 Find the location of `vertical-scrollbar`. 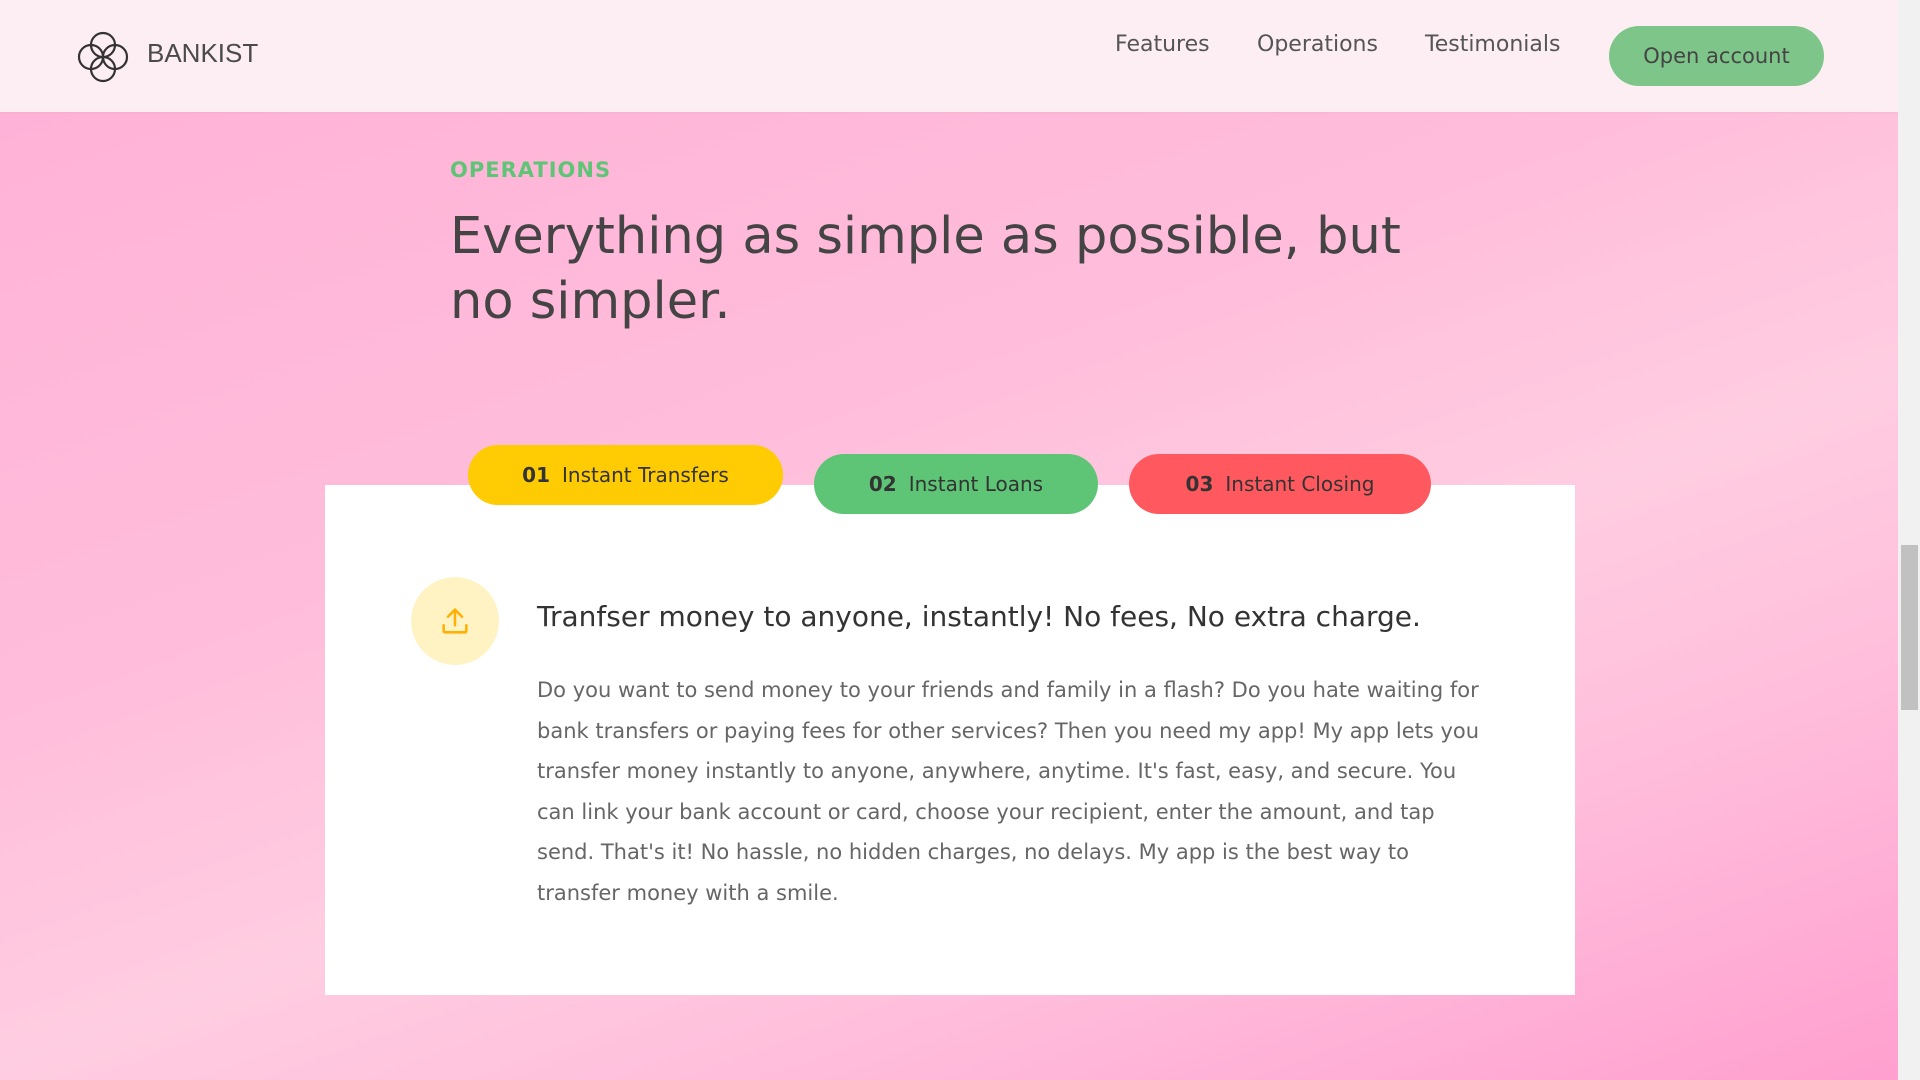

vertical-scrollbar is located at coordinates (1909, 540).